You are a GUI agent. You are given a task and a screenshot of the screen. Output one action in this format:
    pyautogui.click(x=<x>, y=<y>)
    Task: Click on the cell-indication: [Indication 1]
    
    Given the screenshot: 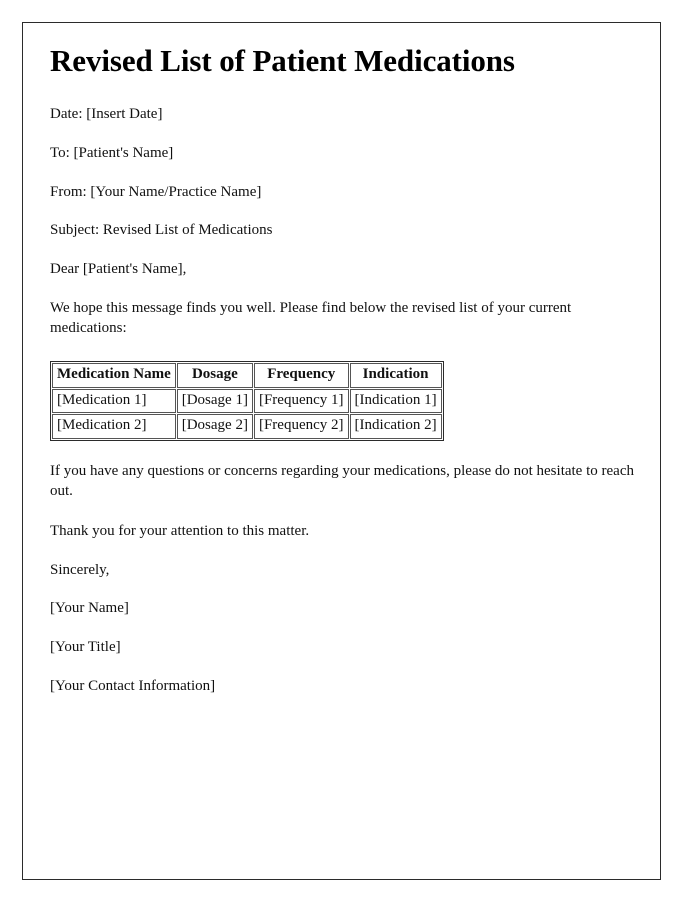 What is the action you would take?
    pyautogui.click(x=395, y=401)
    